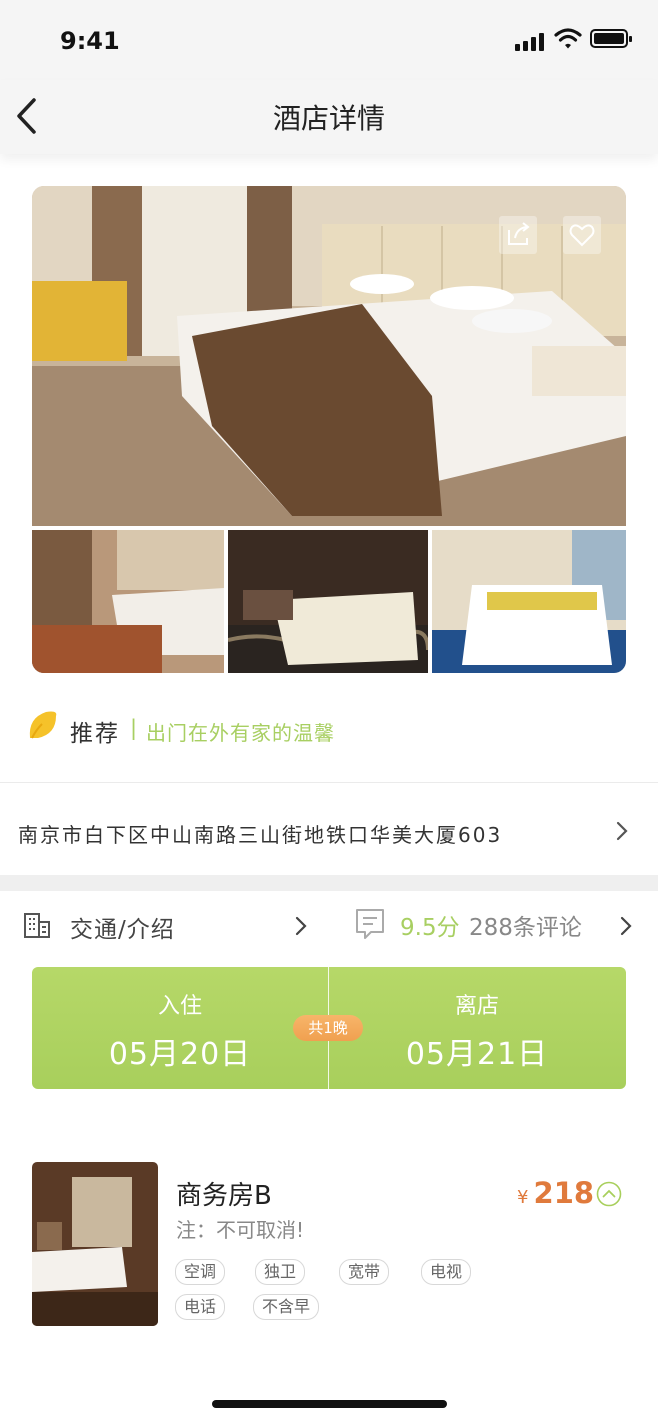  I want to click on page-title: 酒店详情, so click(328, 118).